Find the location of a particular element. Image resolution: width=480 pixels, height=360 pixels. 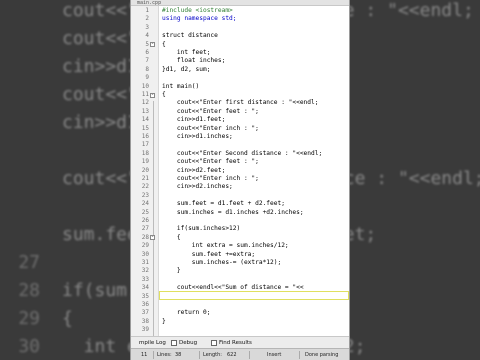

line-number: 38 is located at coordinates (145, 321).